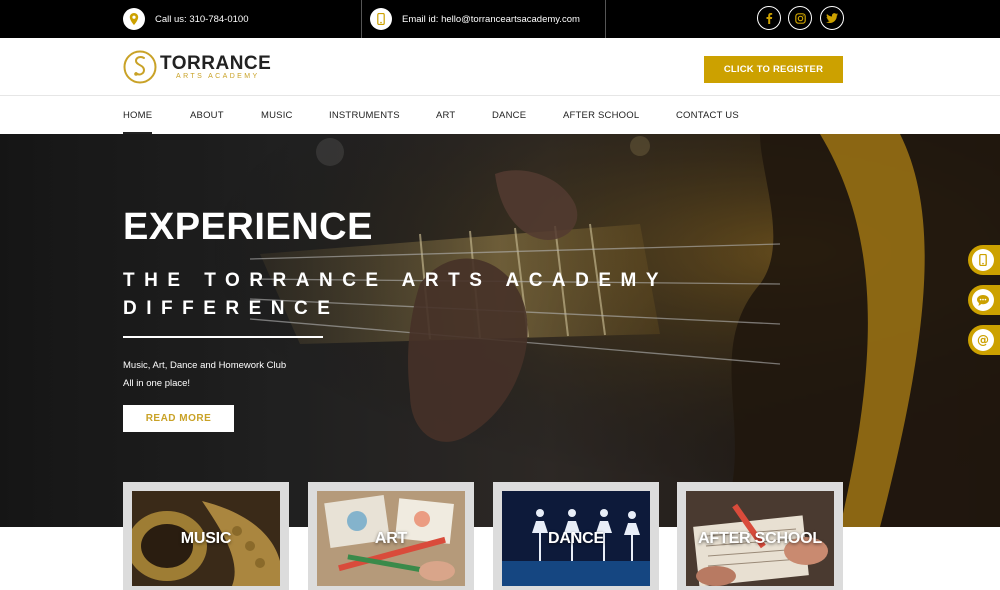  I want to click on hero-subtitle: THE TORRANCE ARTS ACADEMY DIFFERENCE, so click(395, 294).